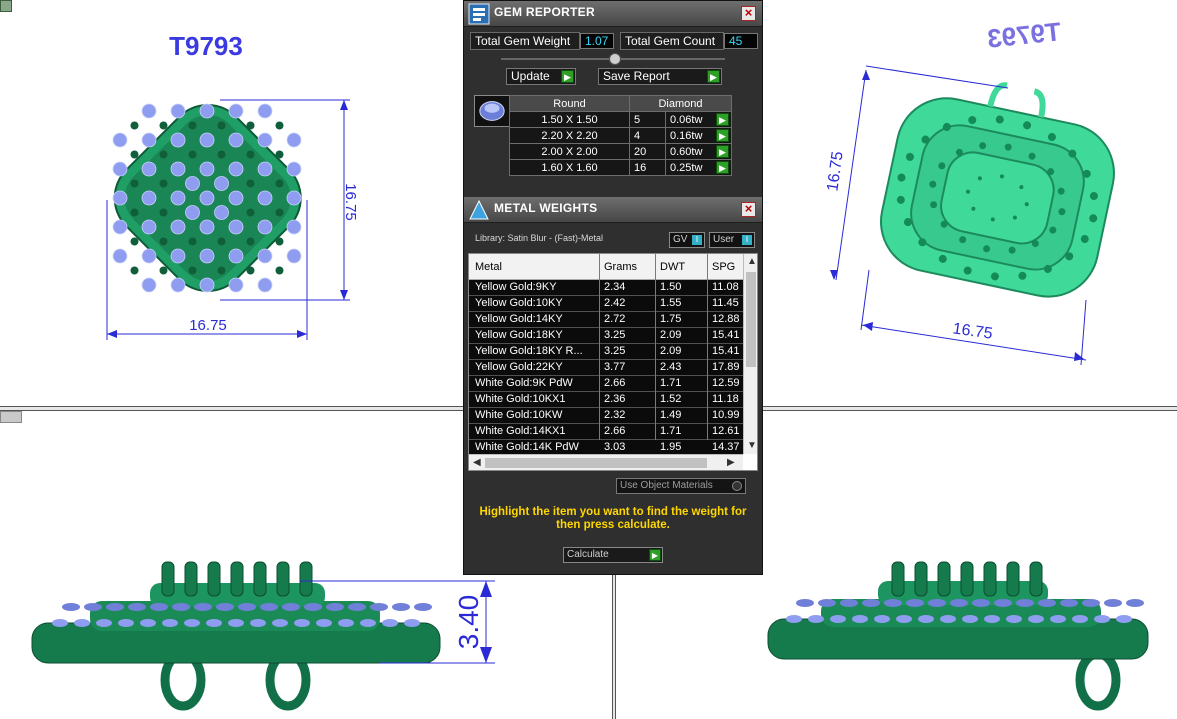 The height and width of the screenshot is (719, 1177). What do you see at coordinates (350, 202) in the screenshot?
I see `front-height-dimension: 16.75` at bounding box center [350, 202].